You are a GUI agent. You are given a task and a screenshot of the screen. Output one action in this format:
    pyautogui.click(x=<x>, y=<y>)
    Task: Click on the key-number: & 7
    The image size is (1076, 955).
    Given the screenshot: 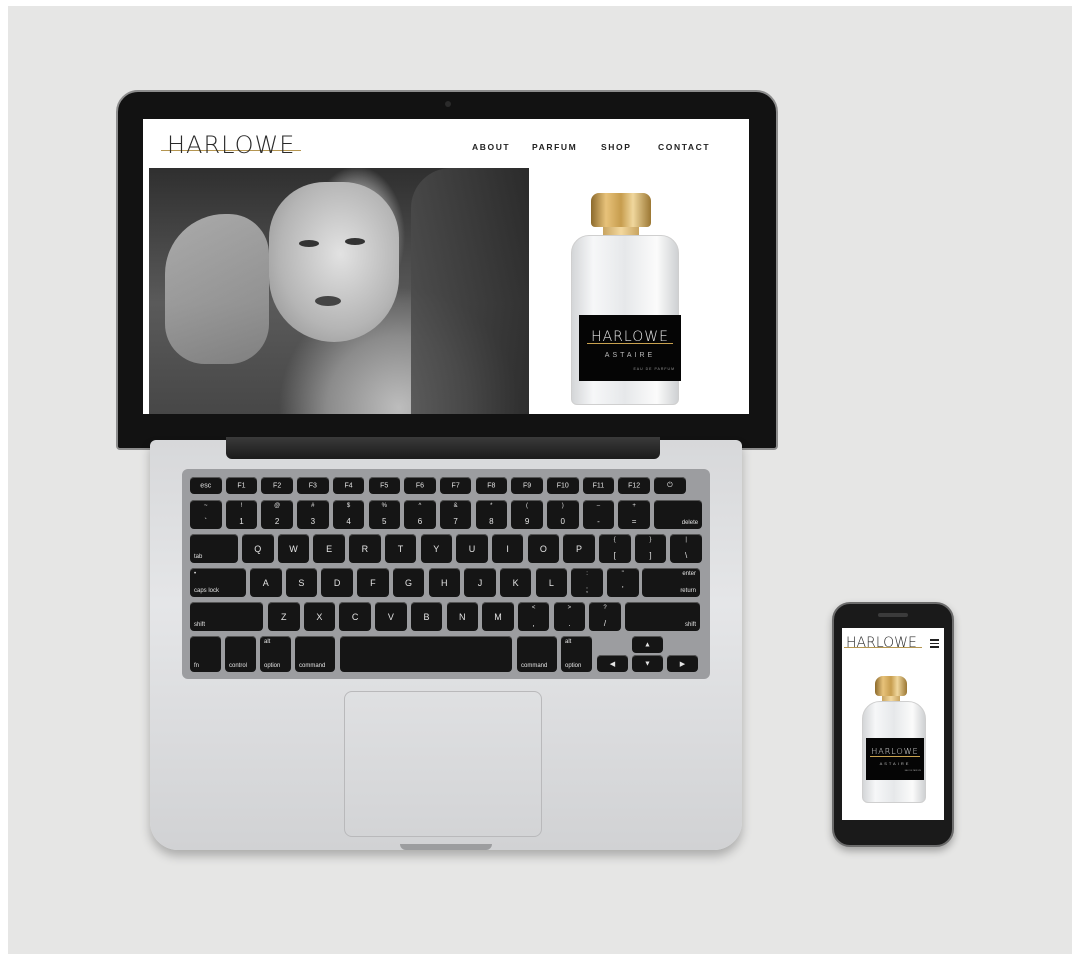 What is the action you would take?
    pyautogui.click(x=455, y=514)
    